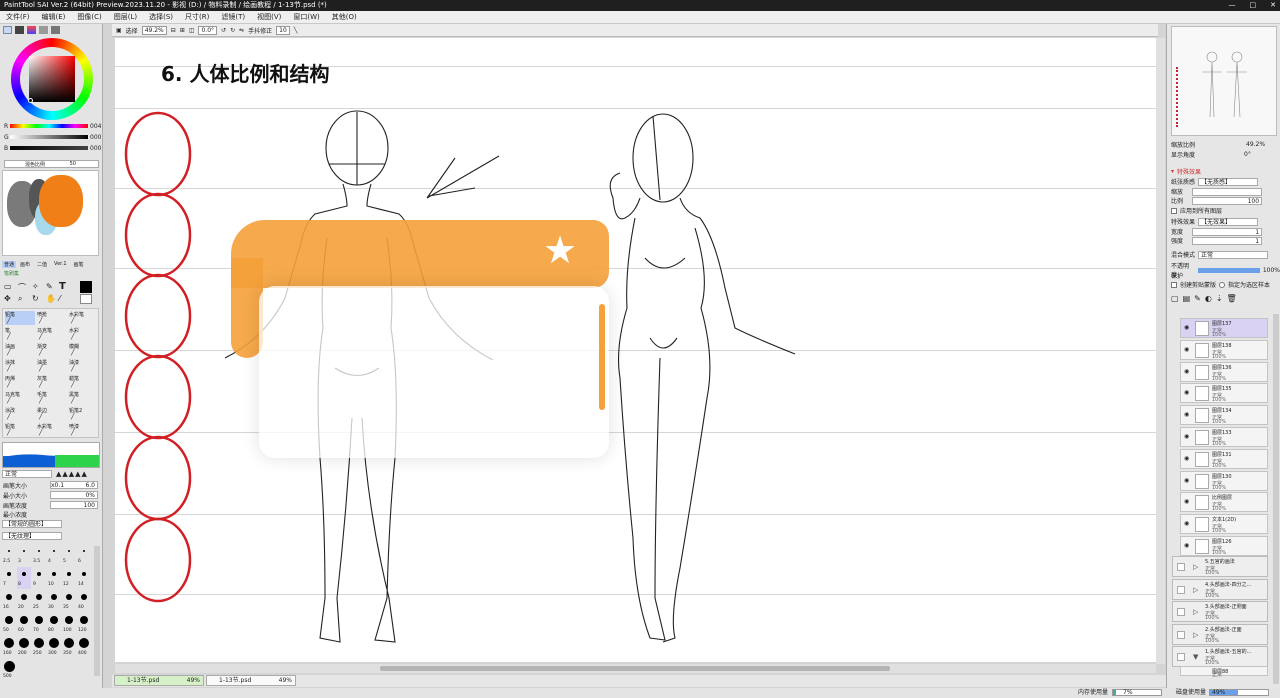 The width and height of the screenshot is (1280, 698). Describe the element at coordinates (9, 264) in the screenshot. I see `tool-tab-normal: 普通` at that location.